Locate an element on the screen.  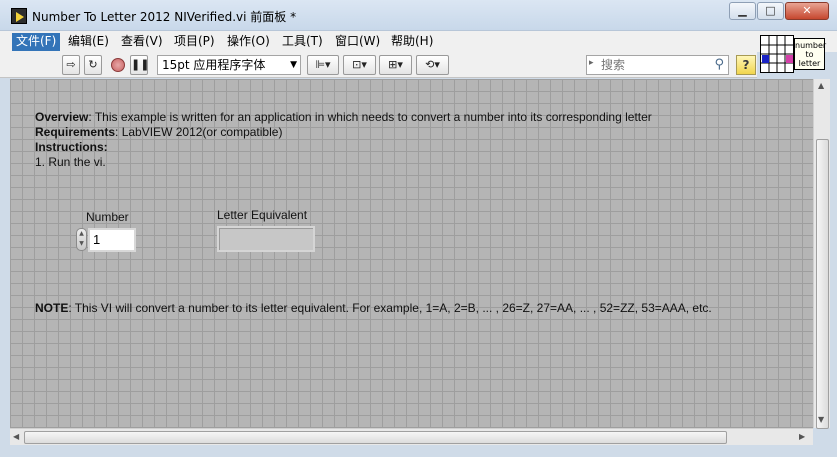
vertical-scroll-thumb is located at coordinates (822, 284).